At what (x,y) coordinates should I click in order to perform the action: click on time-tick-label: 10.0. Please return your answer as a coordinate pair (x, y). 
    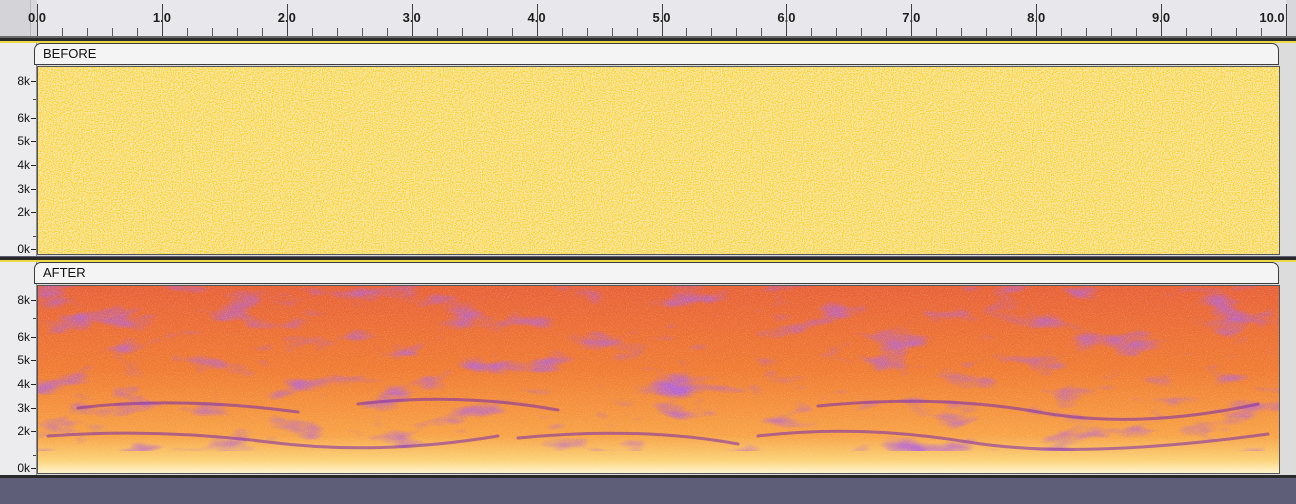
    Looking at the image, I should click on (1272, 17).